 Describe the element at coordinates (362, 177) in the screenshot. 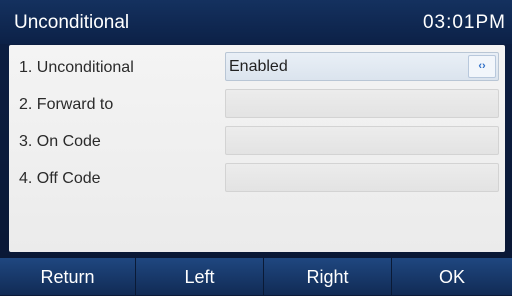

I see `off-code-input` at that location.